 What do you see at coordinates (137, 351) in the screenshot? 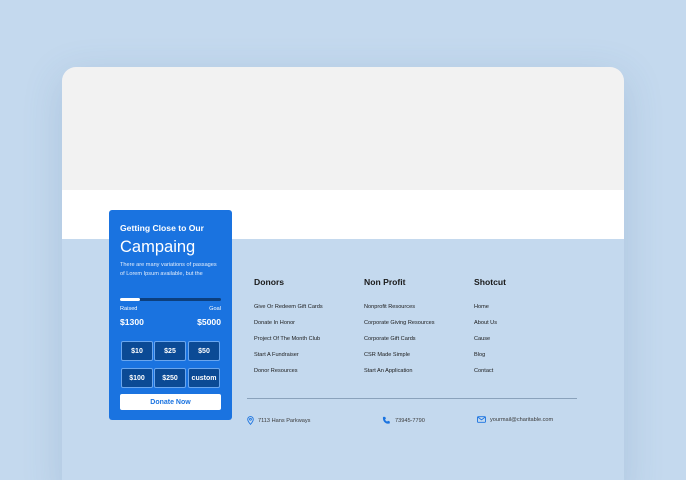
I see `amount-button-10: $10` at bounding box center [137, 351].